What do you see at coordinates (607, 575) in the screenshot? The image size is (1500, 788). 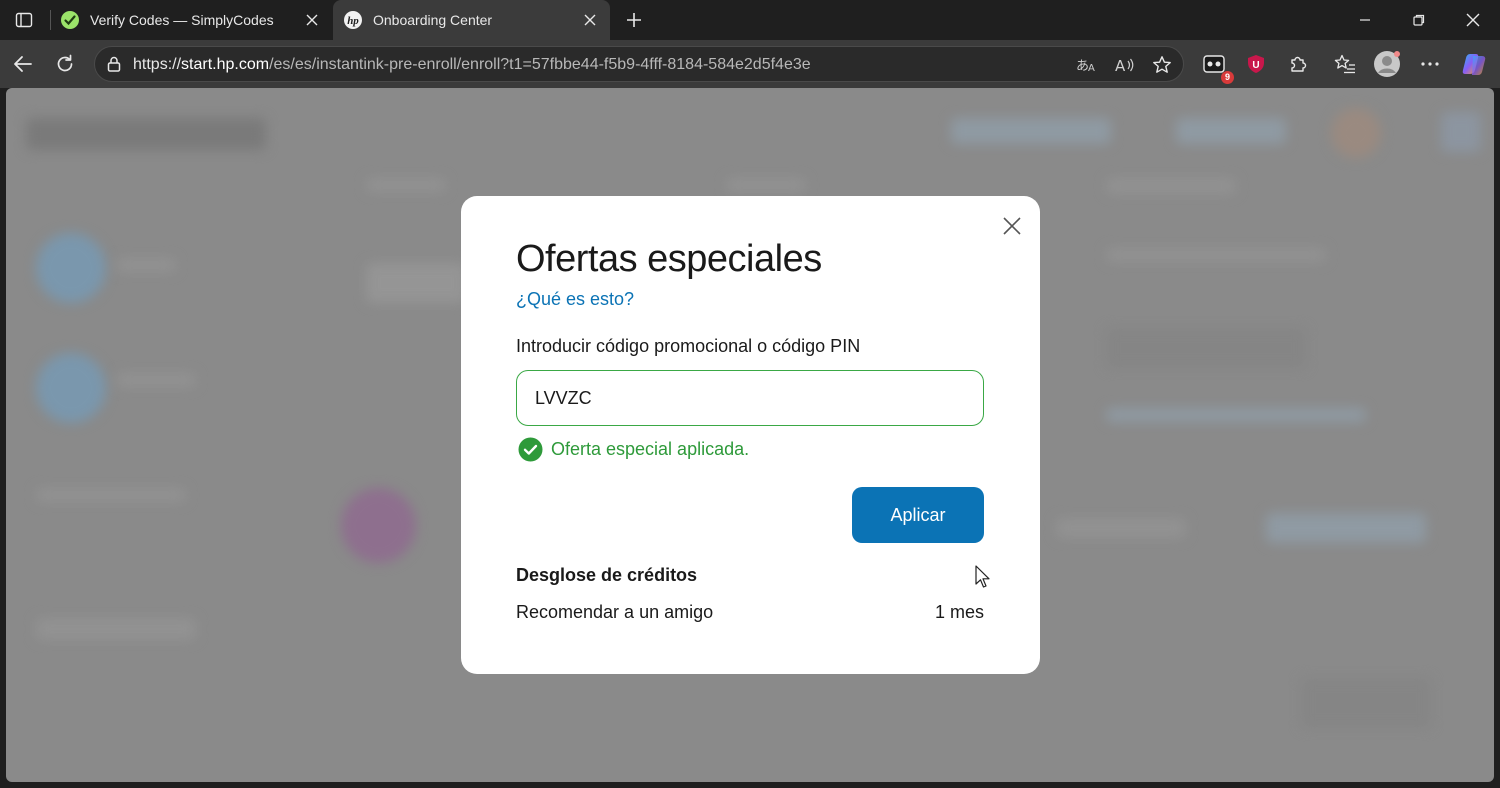 I see `credits-breakdown-title: Desglose de créditos` at bounding box center [607, 575].